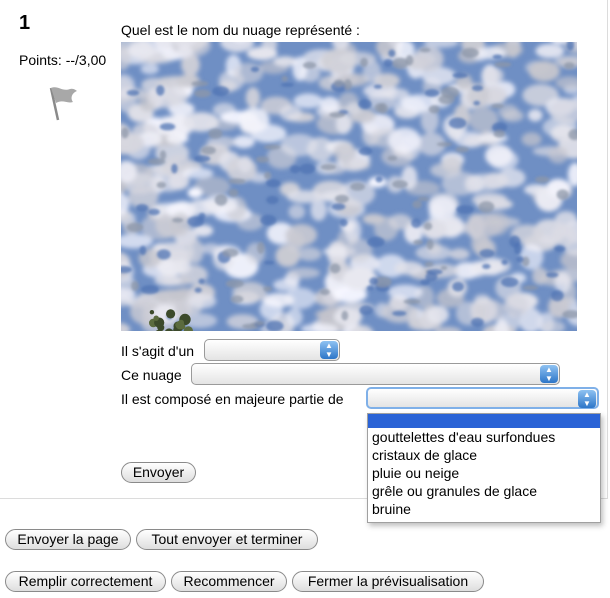 This screenshot has width=610, height=598. I want to click on field-type-label: Il s'agit d'un, so click(158, 351).